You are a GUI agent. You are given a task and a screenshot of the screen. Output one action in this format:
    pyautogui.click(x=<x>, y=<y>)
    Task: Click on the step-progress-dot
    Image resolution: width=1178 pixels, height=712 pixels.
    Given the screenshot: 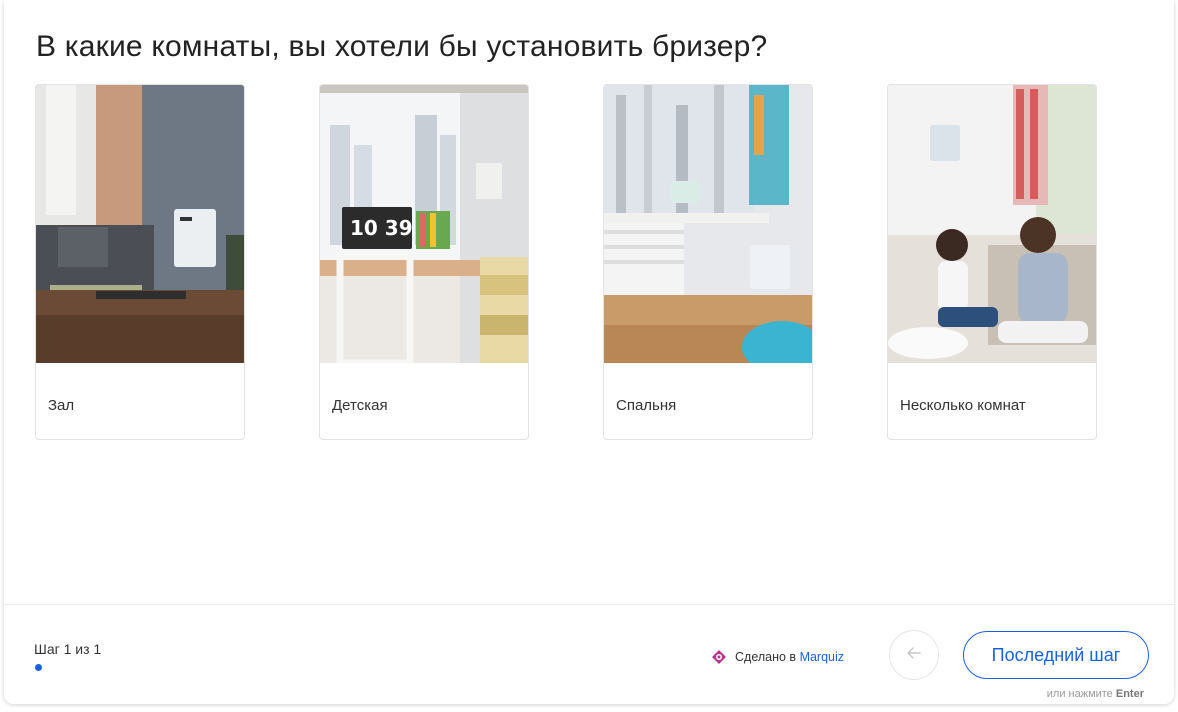 What is the action you would take?
    pyautogui.click(x=38, y=667)
    